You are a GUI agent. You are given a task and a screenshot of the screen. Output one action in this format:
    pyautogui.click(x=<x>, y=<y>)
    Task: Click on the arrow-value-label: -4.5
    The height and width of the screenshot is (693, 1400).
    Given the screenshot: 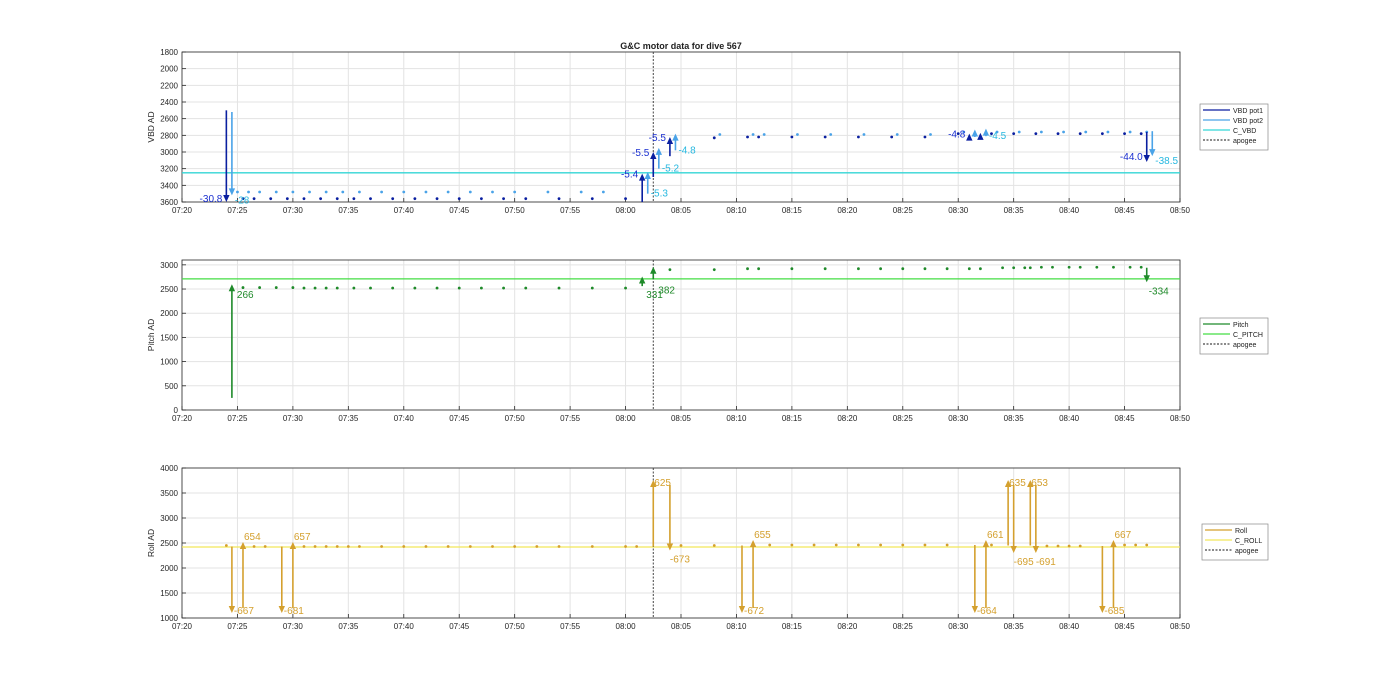 What is the action you would take?
    pyautogui.click(x=998, y=136)
    